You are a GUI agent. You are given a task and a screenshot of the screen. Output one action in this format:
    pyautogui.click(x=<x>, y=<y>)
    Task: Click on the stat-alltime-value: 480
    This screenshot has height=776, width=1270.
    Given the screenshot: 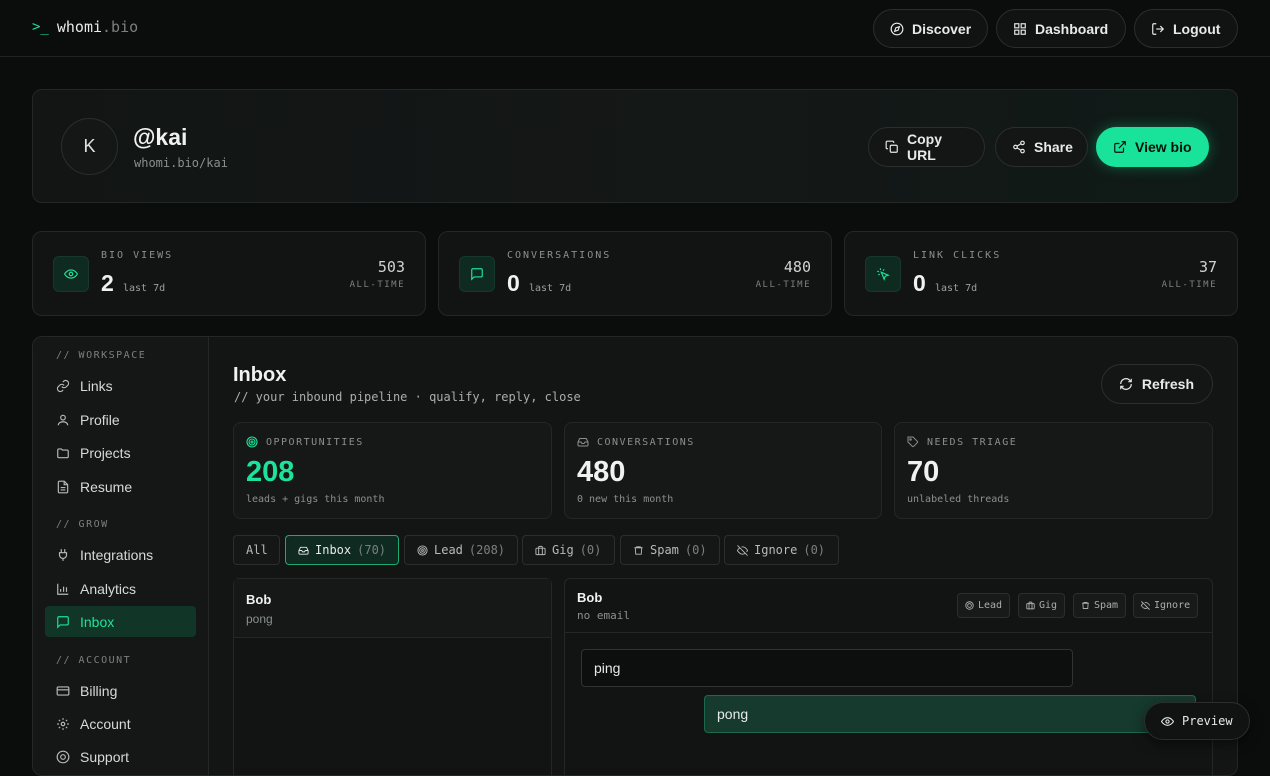 What is the action you would take?
    pyautogui.click(x=797, y=267)
    